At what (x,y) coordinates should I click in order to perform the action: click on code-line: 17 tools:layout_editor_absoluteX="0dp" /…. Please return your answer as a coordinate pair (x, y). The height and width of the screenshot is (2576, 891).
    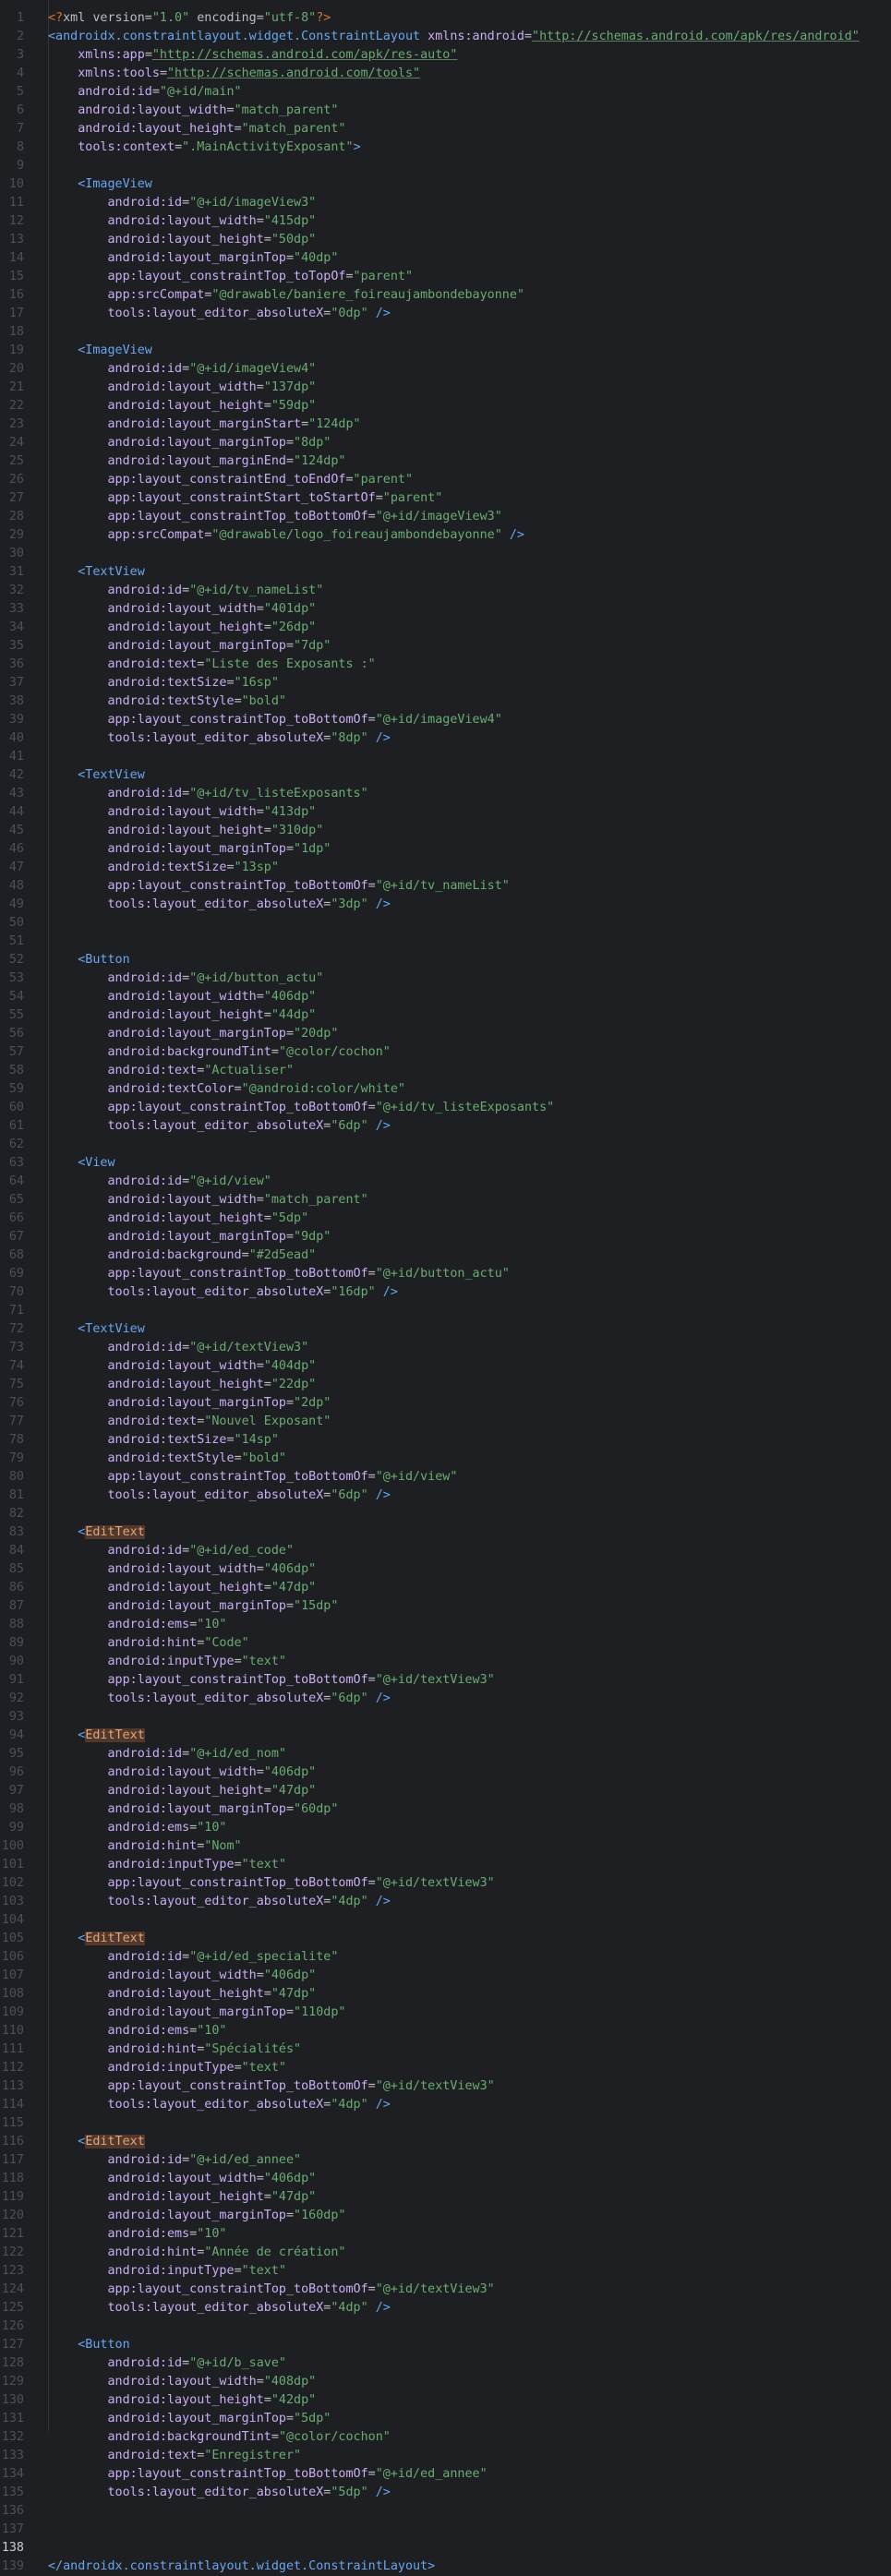
    Looking at the image, I should click on (446, 314).